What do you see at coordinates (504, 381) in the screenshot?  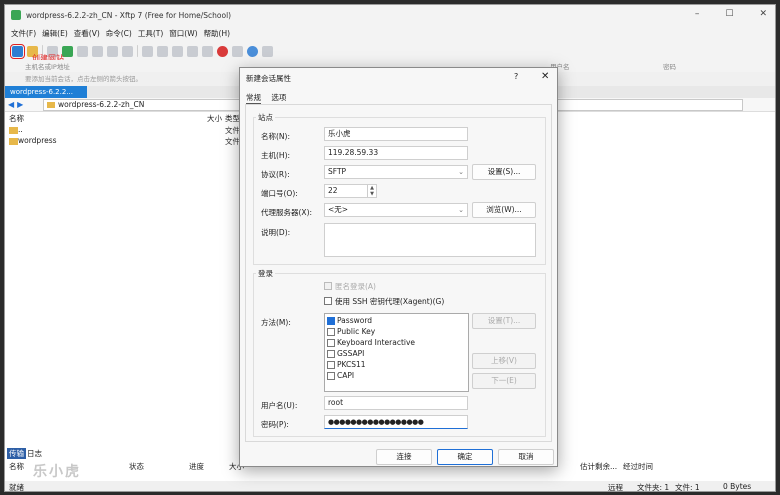 I see `move-down-button: 下一(E)` at bounding box center [504, 381].